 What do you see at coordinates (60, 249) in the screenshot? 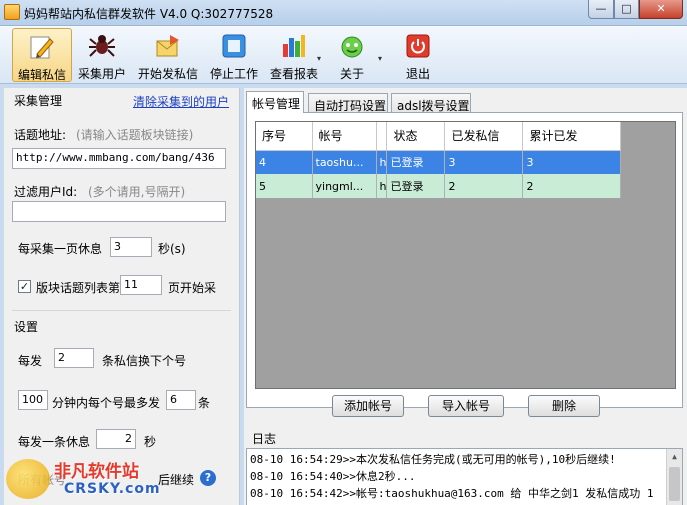
I see `collect-rest-label: 每采集一页休息` at bounding box center [60, 249].